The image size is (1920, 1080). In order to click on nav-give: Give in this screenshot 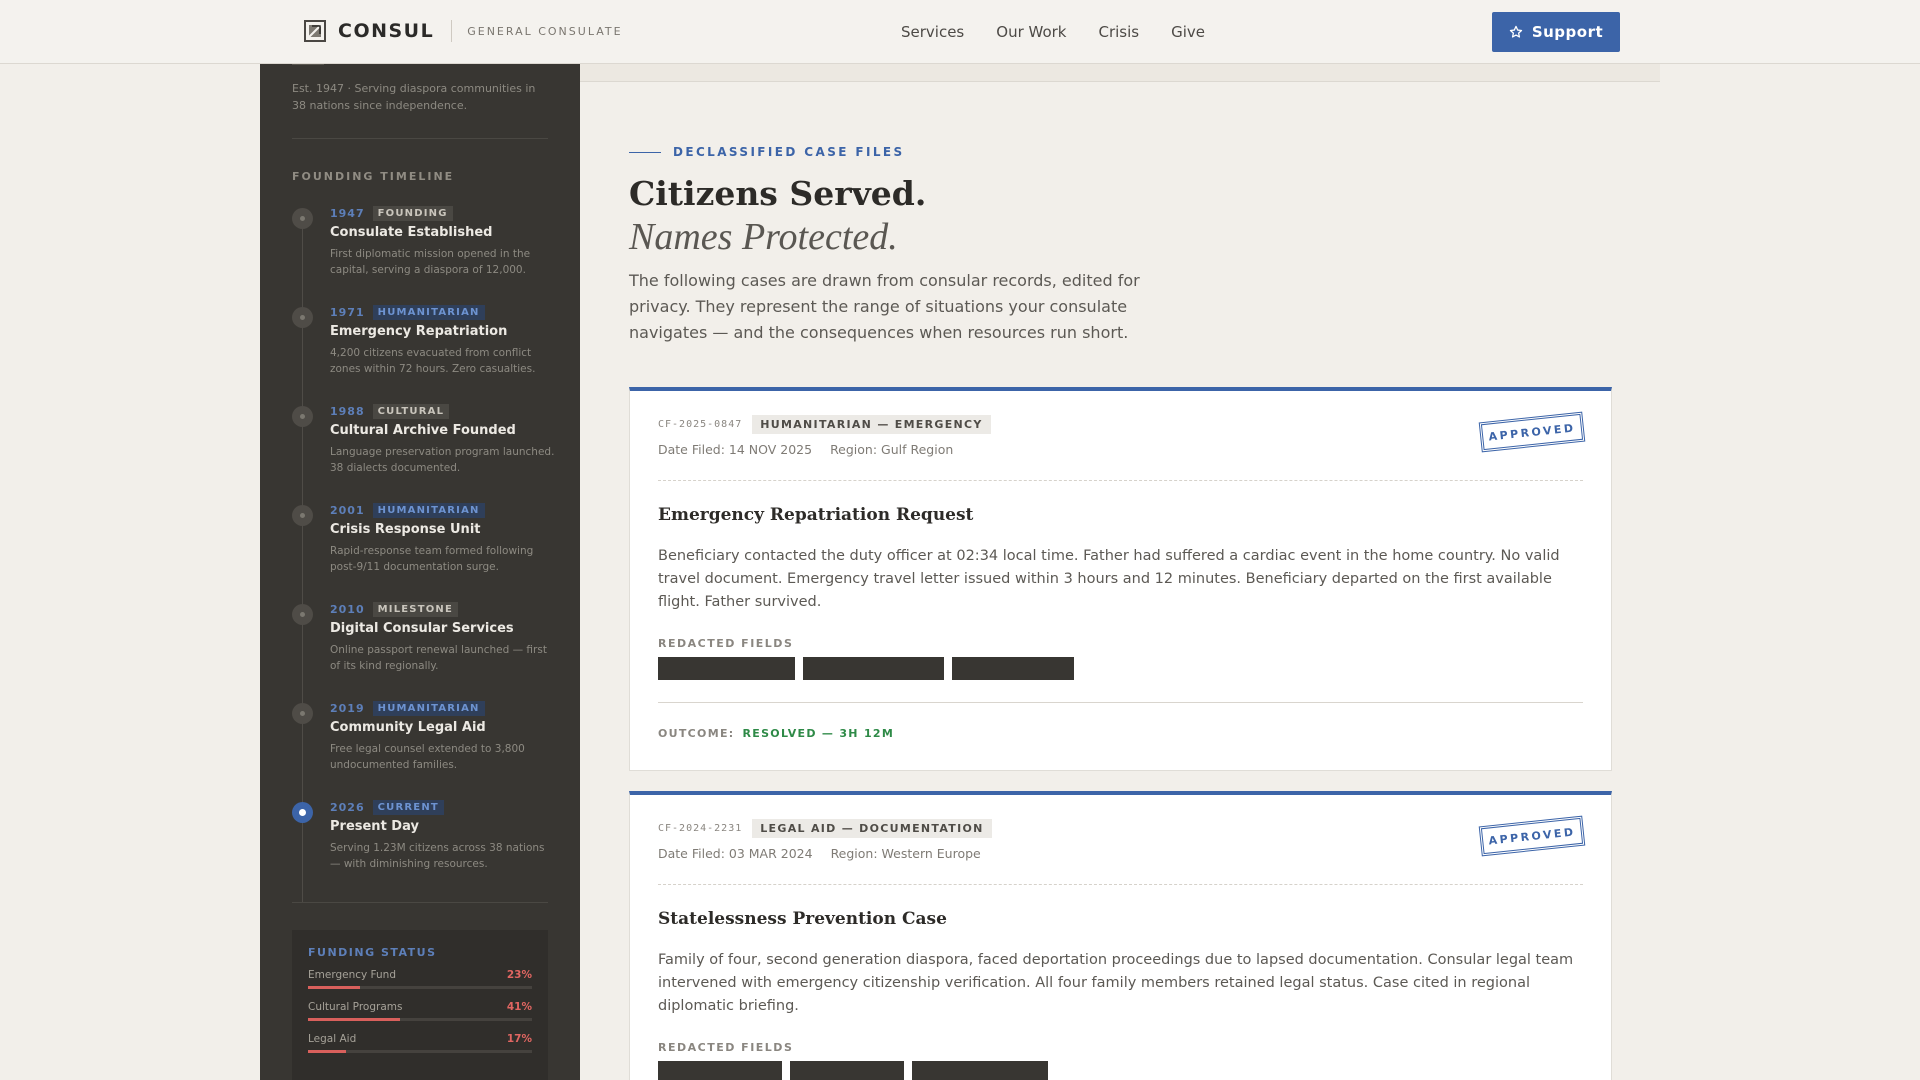, I will do `click(1188, 32)`.